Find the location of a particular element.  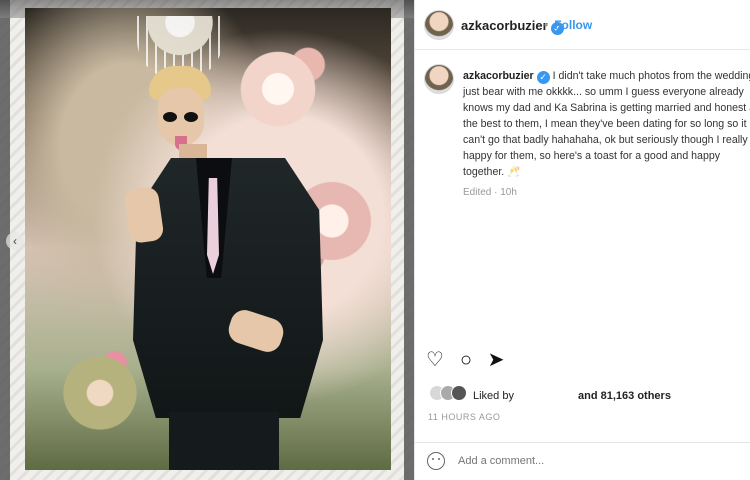

emoji-icon is located at coordinates (436, 461).